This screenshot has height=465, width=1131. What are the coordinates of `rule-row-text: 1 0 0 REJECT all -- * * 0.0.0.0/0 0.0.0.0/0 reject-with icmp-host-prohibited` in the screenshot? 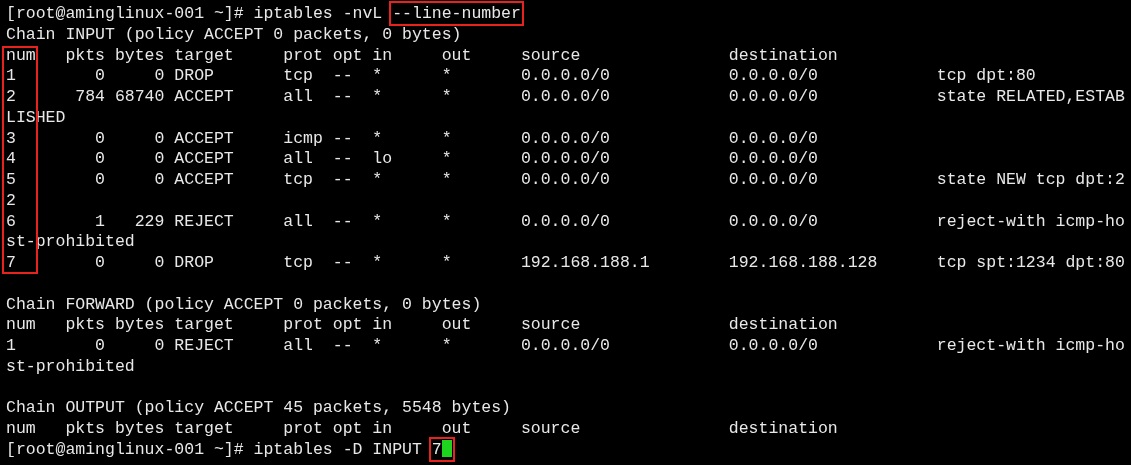 It's located at (566, 357).